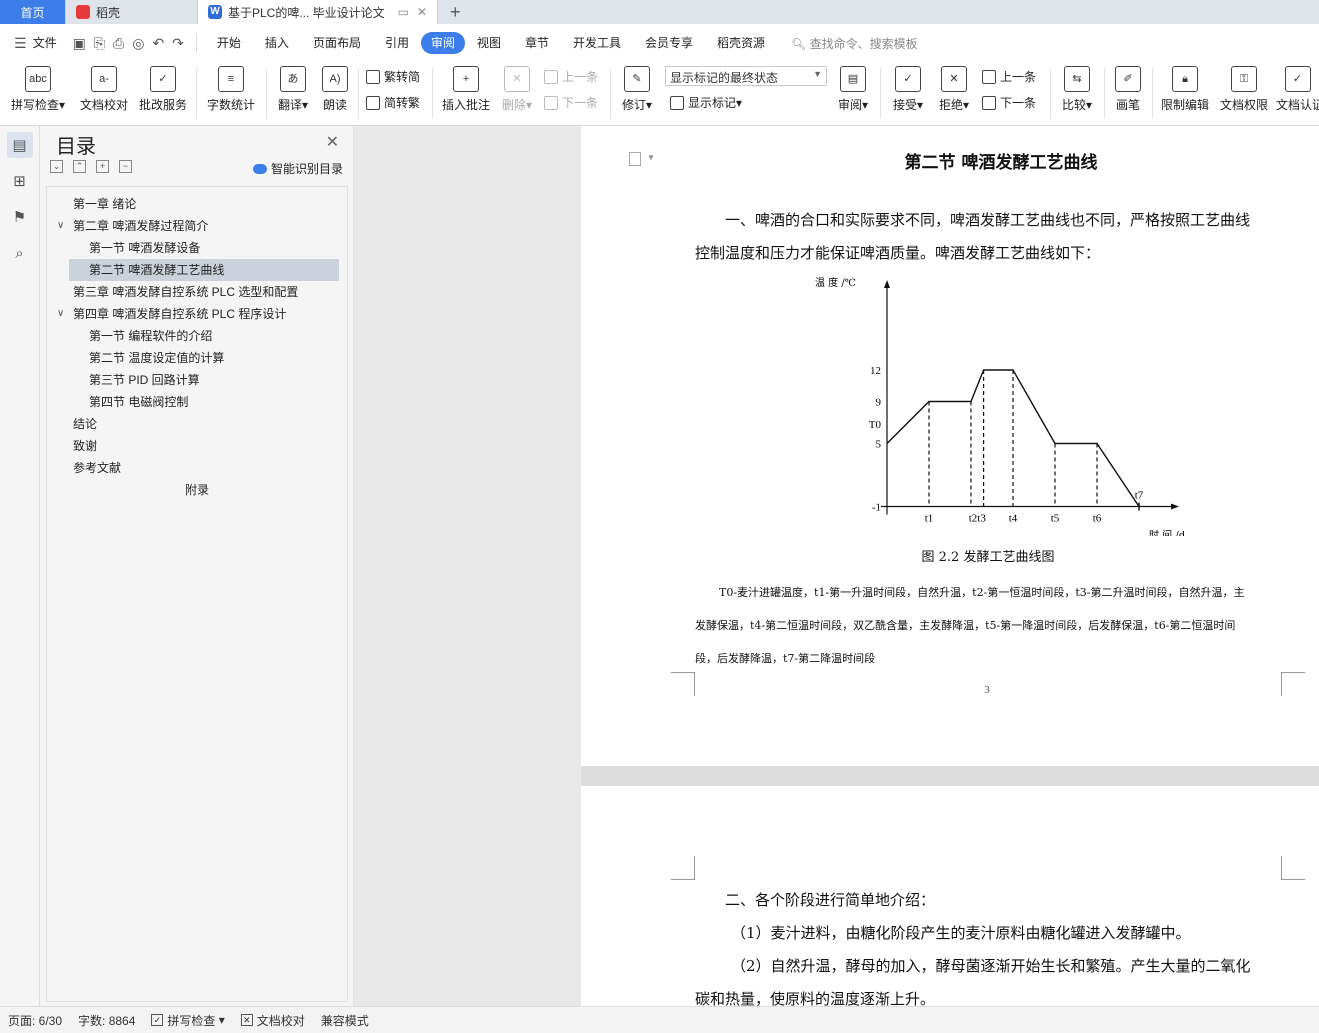 This screenshot has width=1319, height=1033. I want to click on toc-item-selected: 第二节 啤酒发酵工艺曲线, so click(204, 270).